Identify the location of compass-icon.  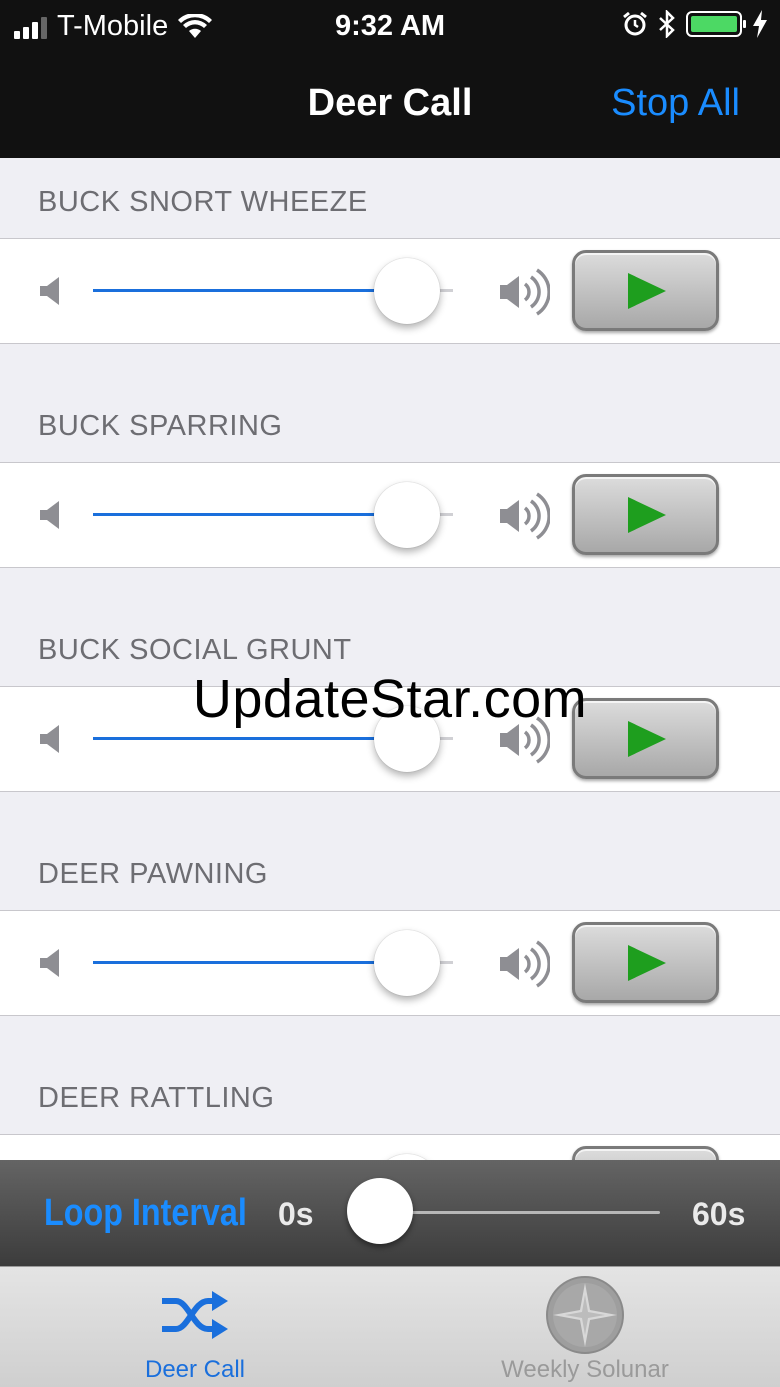
(585, 1315).